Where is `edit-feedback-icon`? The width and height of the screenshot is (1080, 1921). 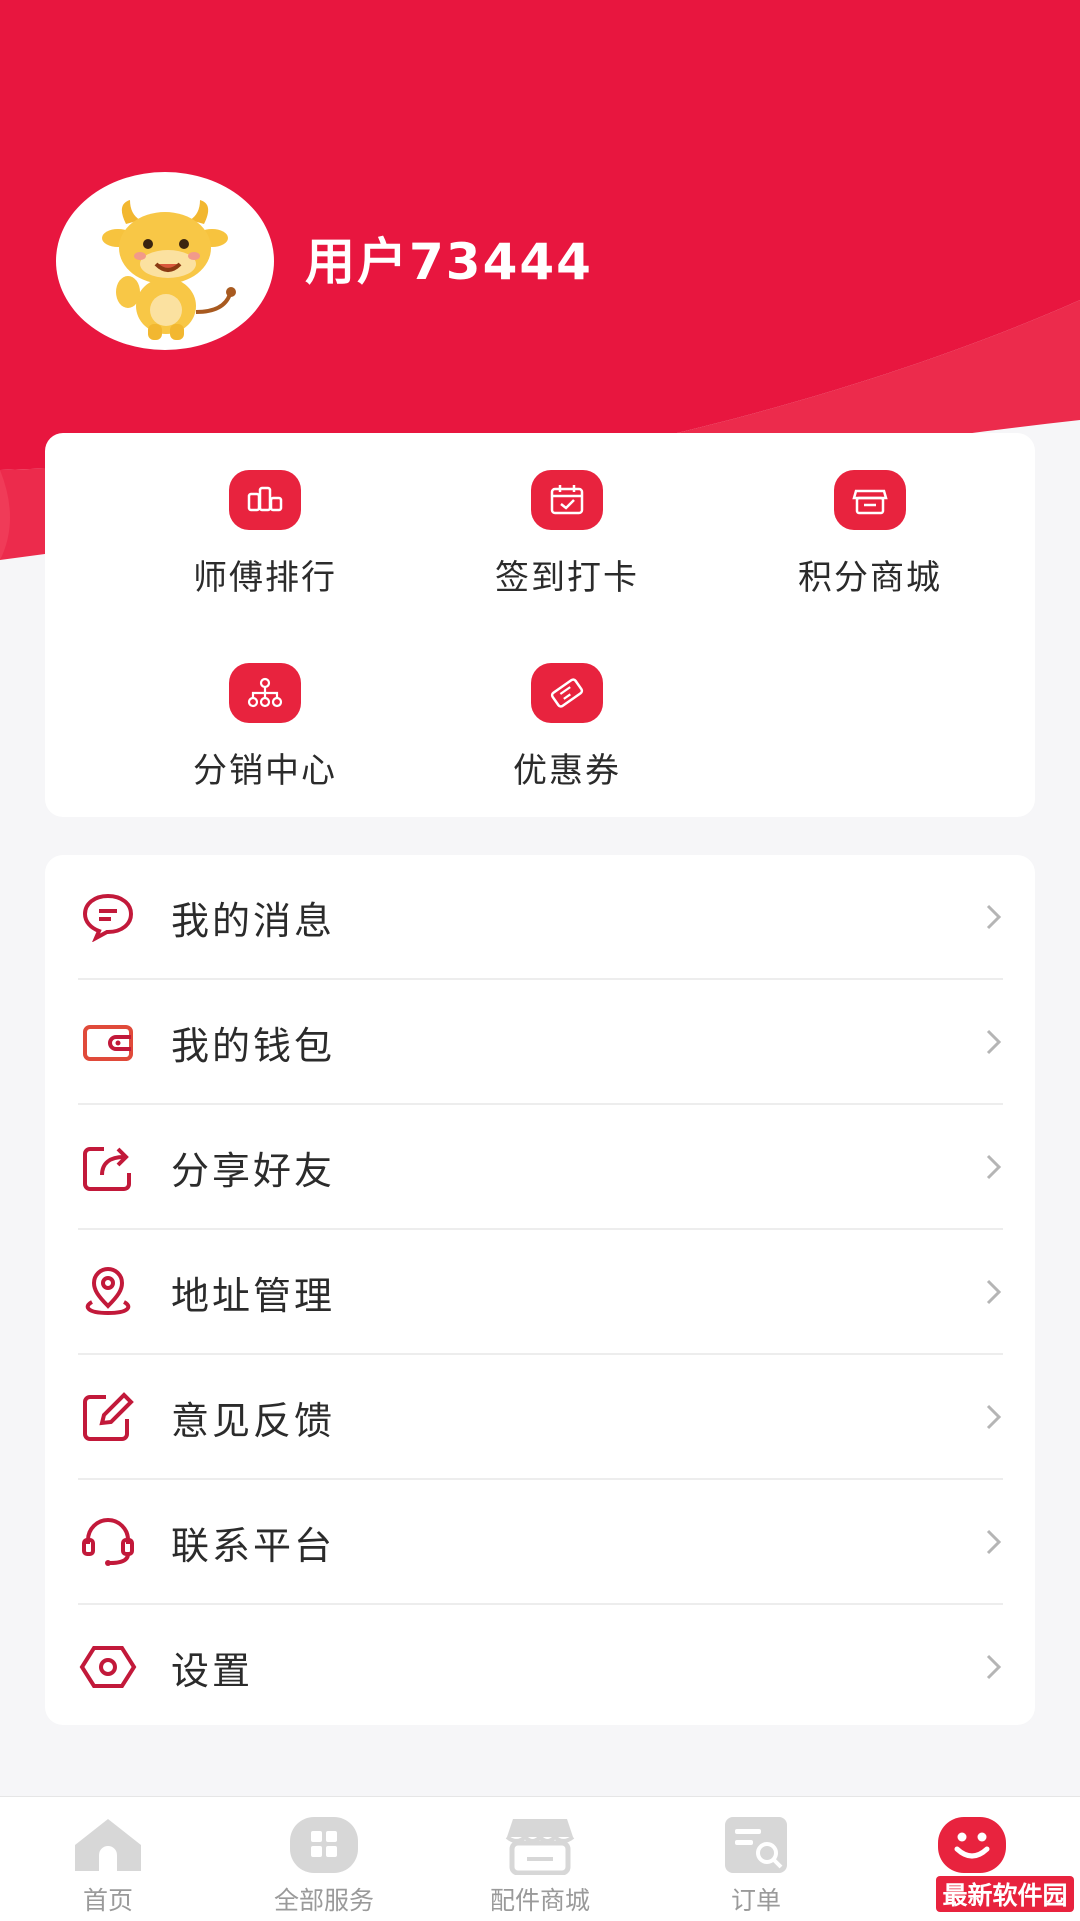 edit-feedback-icon is located at coordinates (108, 1417).